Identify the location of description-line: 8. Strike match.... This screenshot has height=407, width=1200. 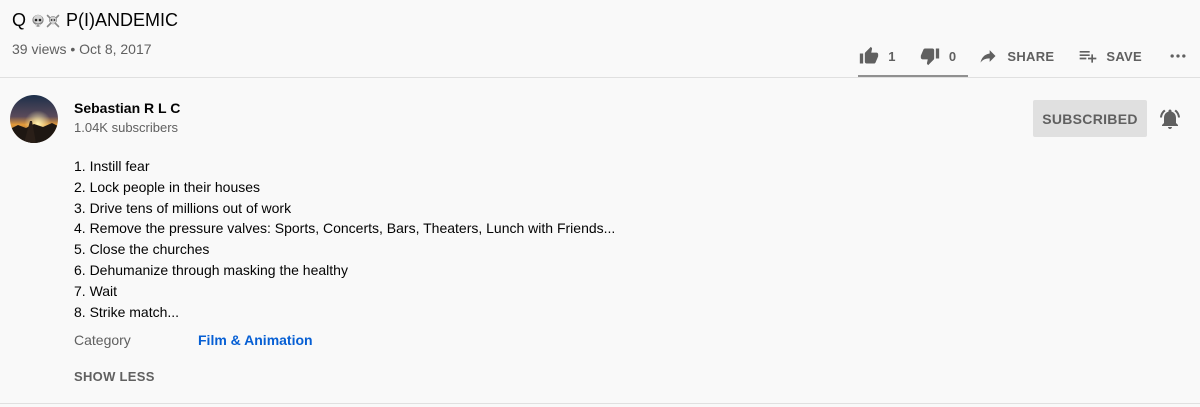
(127, 311).